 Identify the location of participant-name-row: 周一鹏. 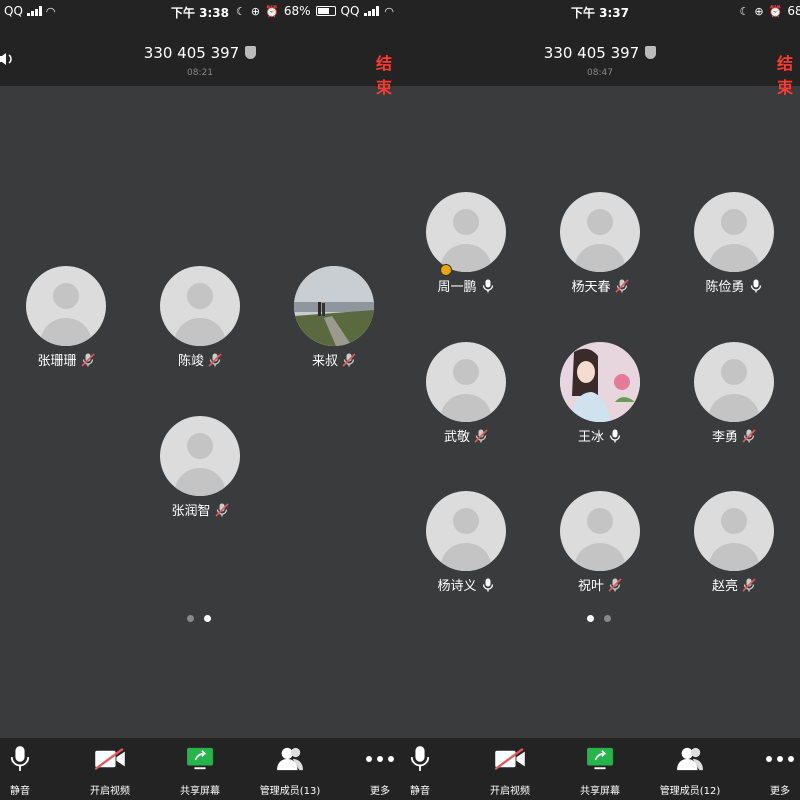
(466, 285).